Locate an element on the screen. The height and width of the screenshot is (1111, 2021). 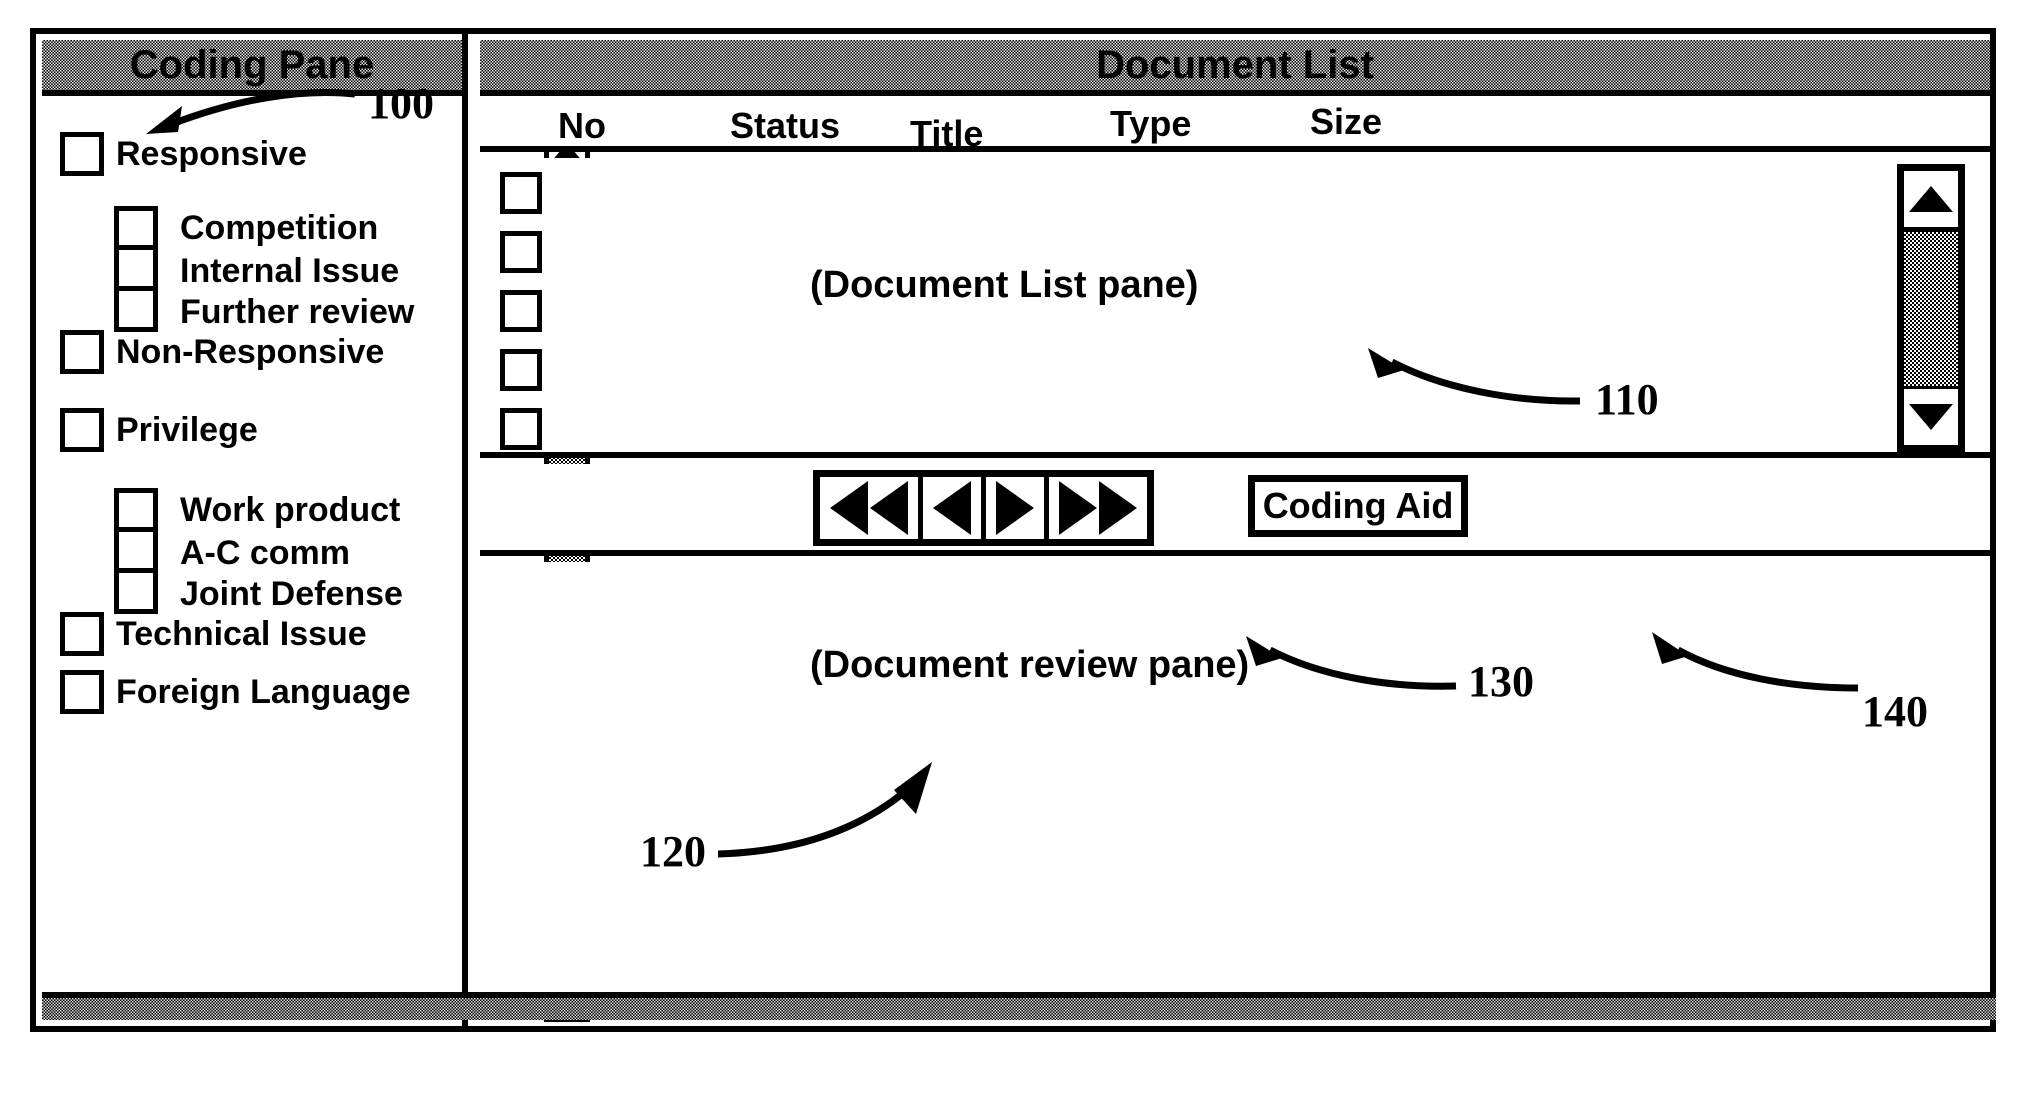
coding-item-joint-defense: Joint Defense is located at coordinates (258, 592).